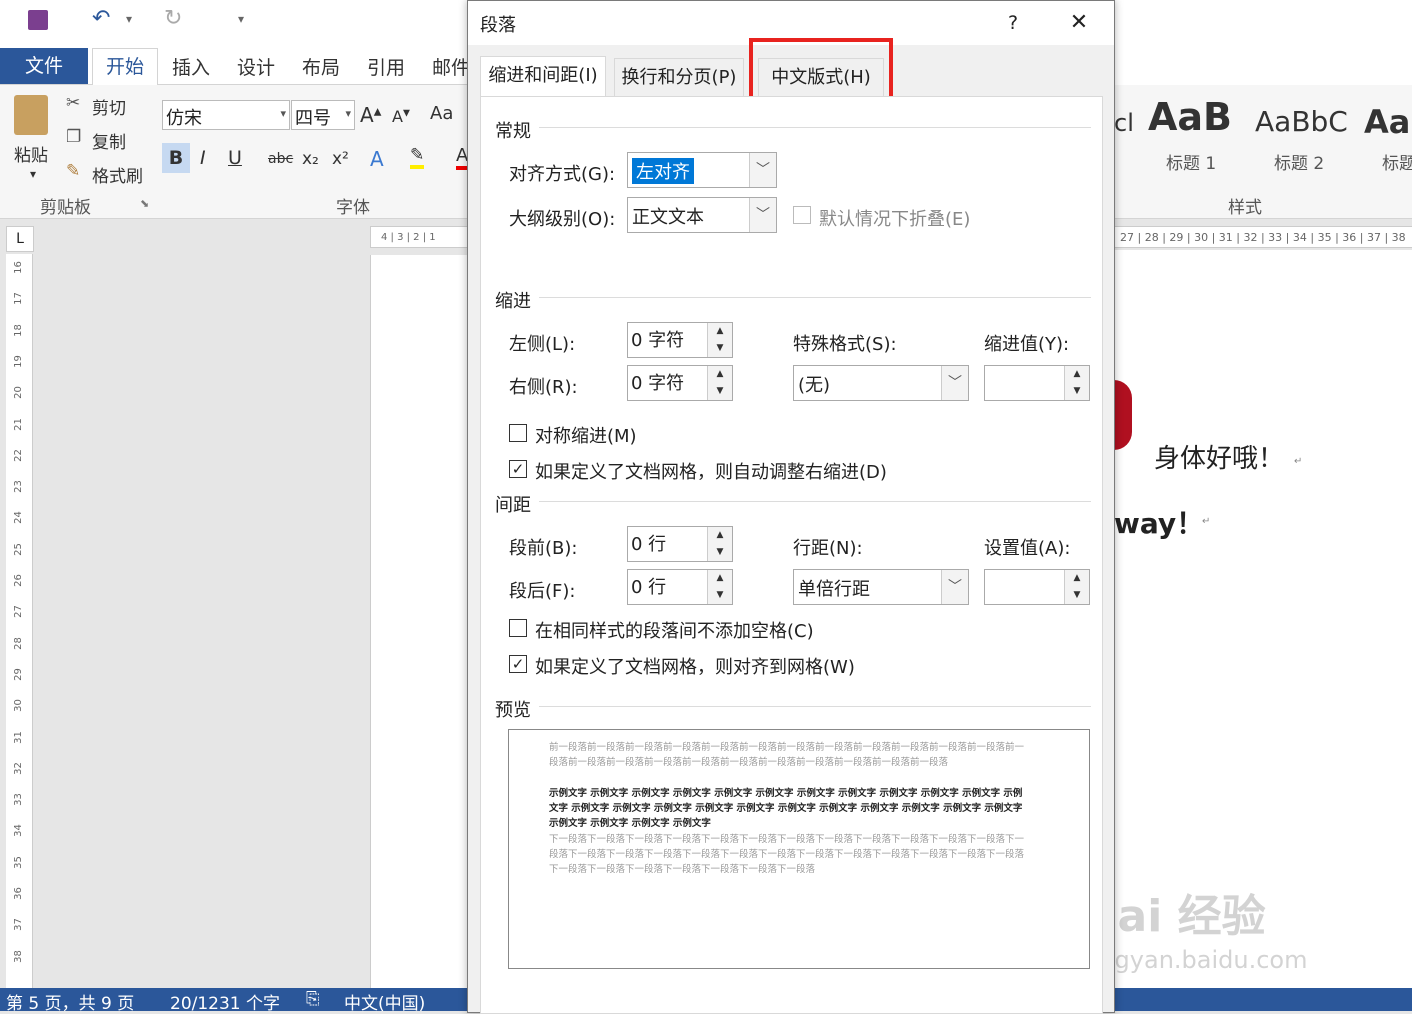 The width and height of the screenshot is (1412, 1014). Describe the element at coordinates (881, 587) in the screenshot. I see `line-spacing-select: 单倍行距 ﹀` at that location.